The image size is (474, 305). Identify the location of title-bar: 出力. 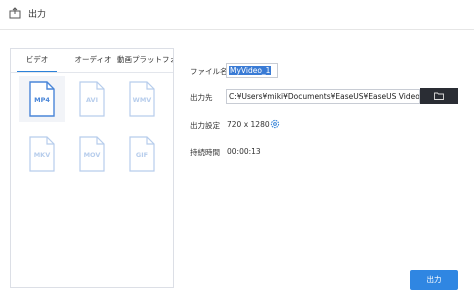
(237, 14).